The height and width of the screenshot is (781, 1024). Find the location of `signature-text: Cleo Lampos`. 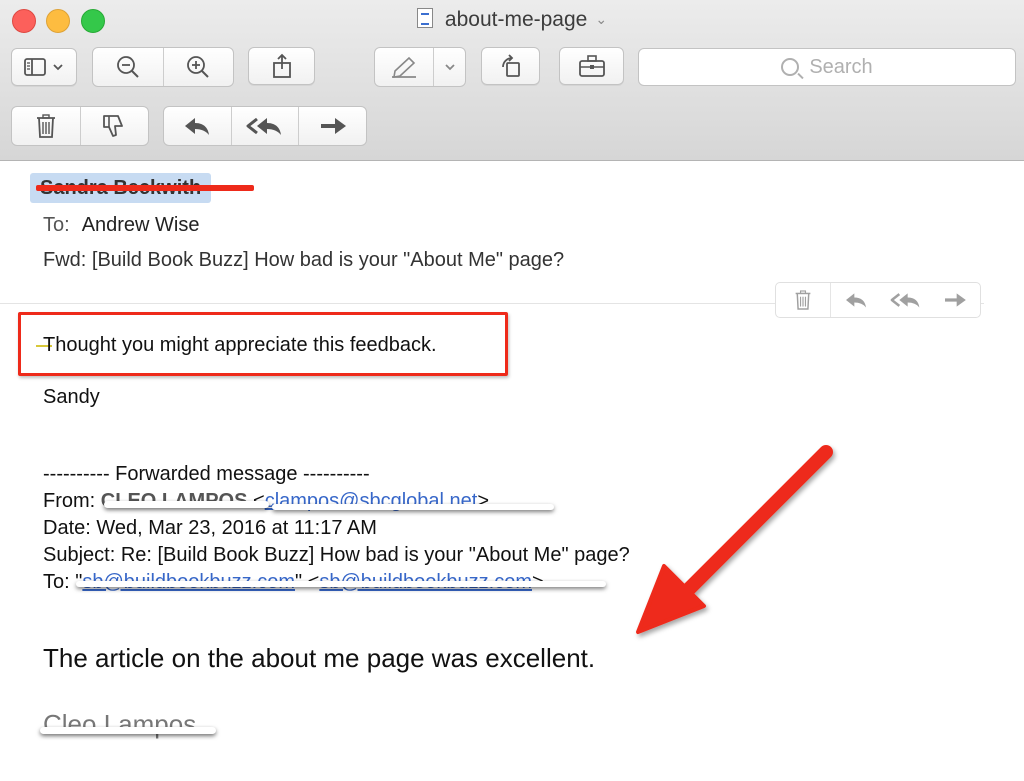

signature-text: Cleo Lampos is located at coordinates (120, 724).